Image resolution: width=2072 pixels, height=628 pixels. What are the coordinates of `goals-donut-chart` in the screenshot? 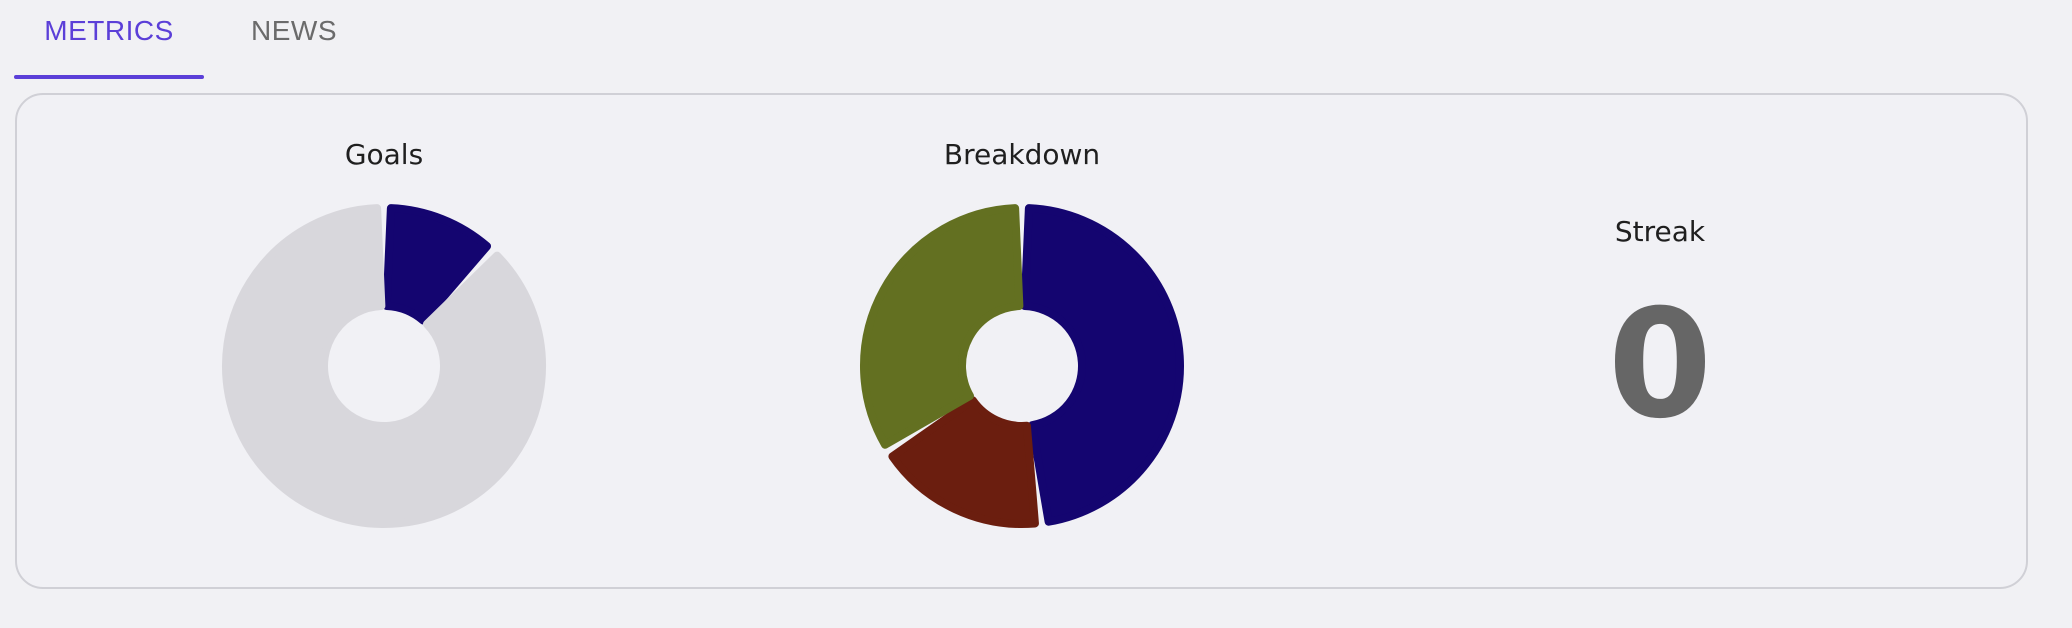 It's located at (384, 366).